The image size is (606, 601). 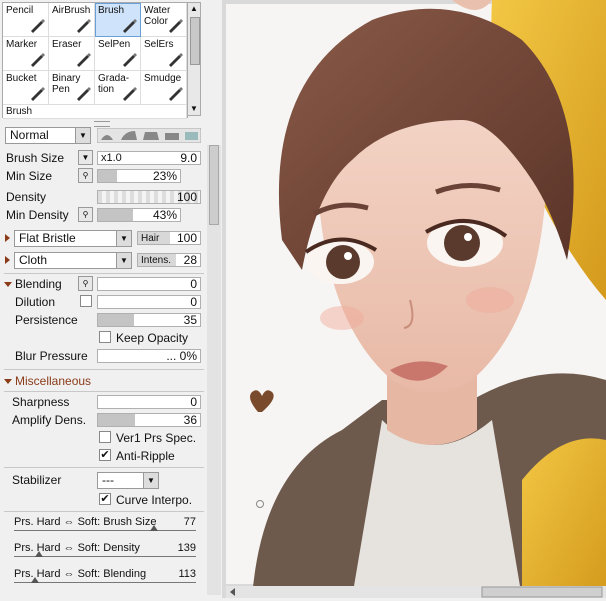 What do you see at coordinates (105, 455) in the screenshot?
I see `anti-ripple-checkbox: ✔` at bounding box center [105, 455].